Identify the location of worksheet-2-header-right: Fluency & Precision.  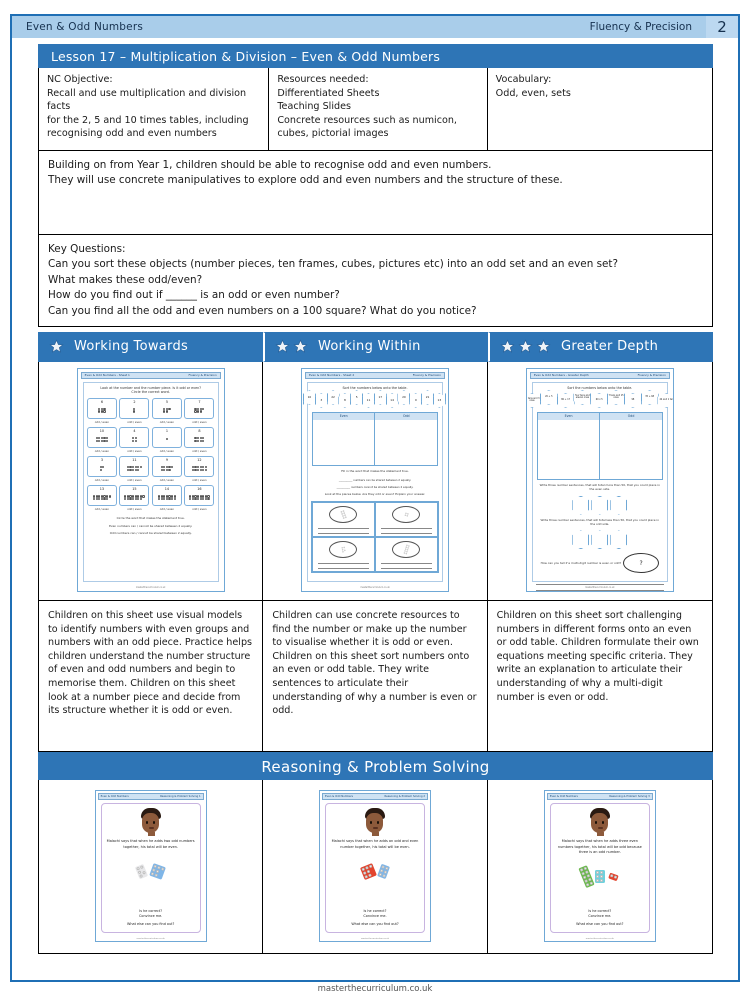
(426, 375).